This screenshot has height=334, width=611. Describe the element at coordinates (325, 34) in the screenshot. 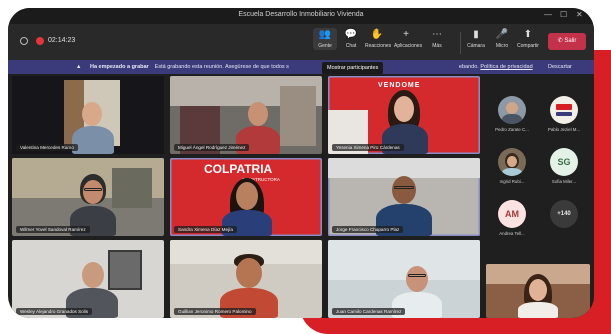

I see `people-icon: 👥` at that location.